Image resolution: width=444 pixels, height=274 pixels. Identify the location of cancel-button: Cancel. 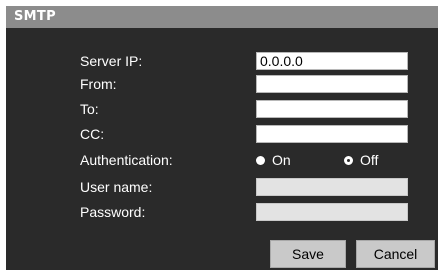
(395, 254).